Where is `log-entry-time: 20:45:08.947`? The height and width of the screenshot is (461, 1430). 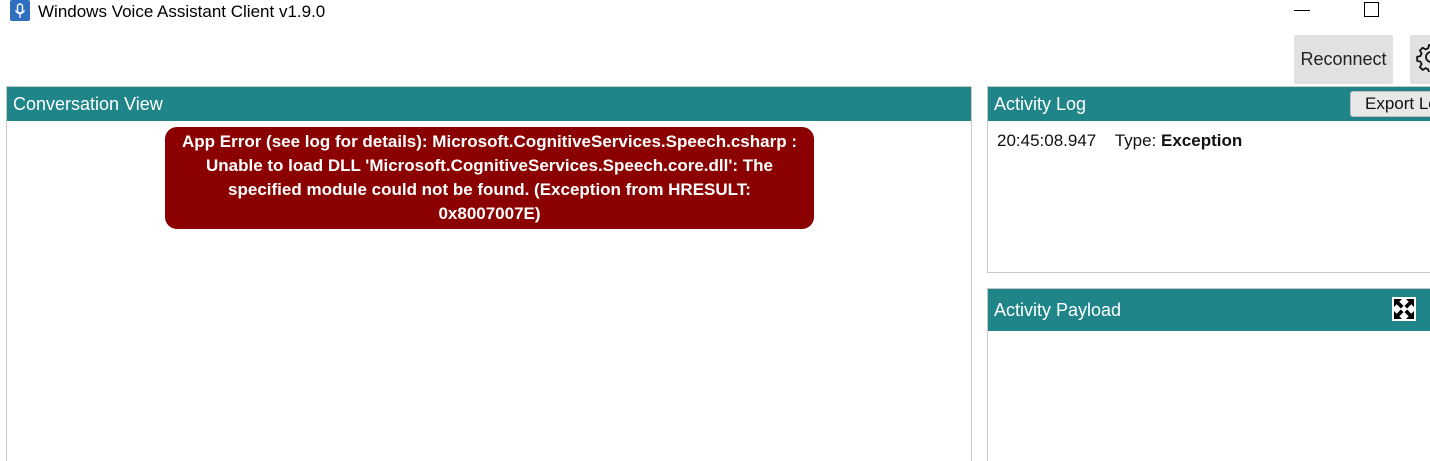 log-entry-time: 20:45:08.947 is located at coordinates (1047, 140).